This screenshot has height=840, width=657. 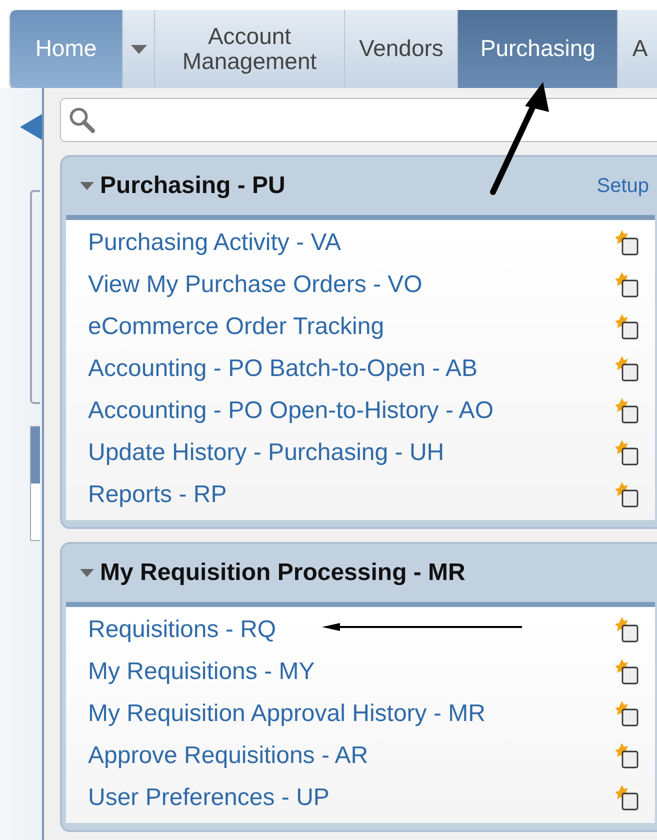 I want to click on search-field, so click(x=358, y=120).